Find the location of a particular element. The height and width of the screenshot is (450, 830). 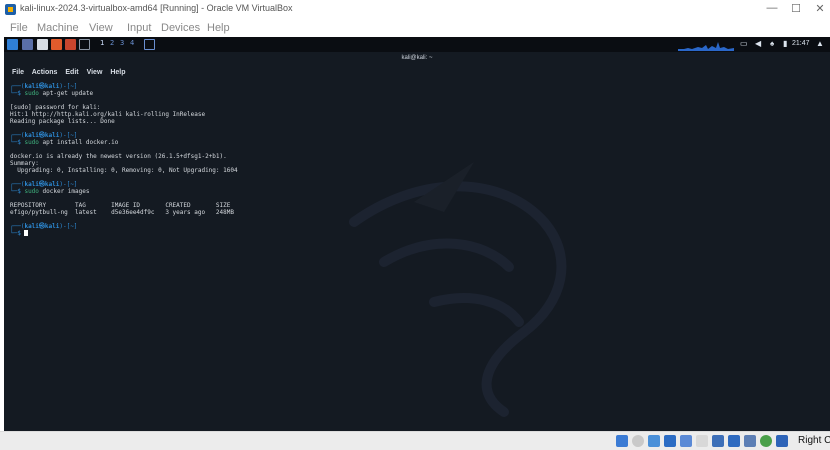

file-manager-icon is located at coordinates (42, 44).